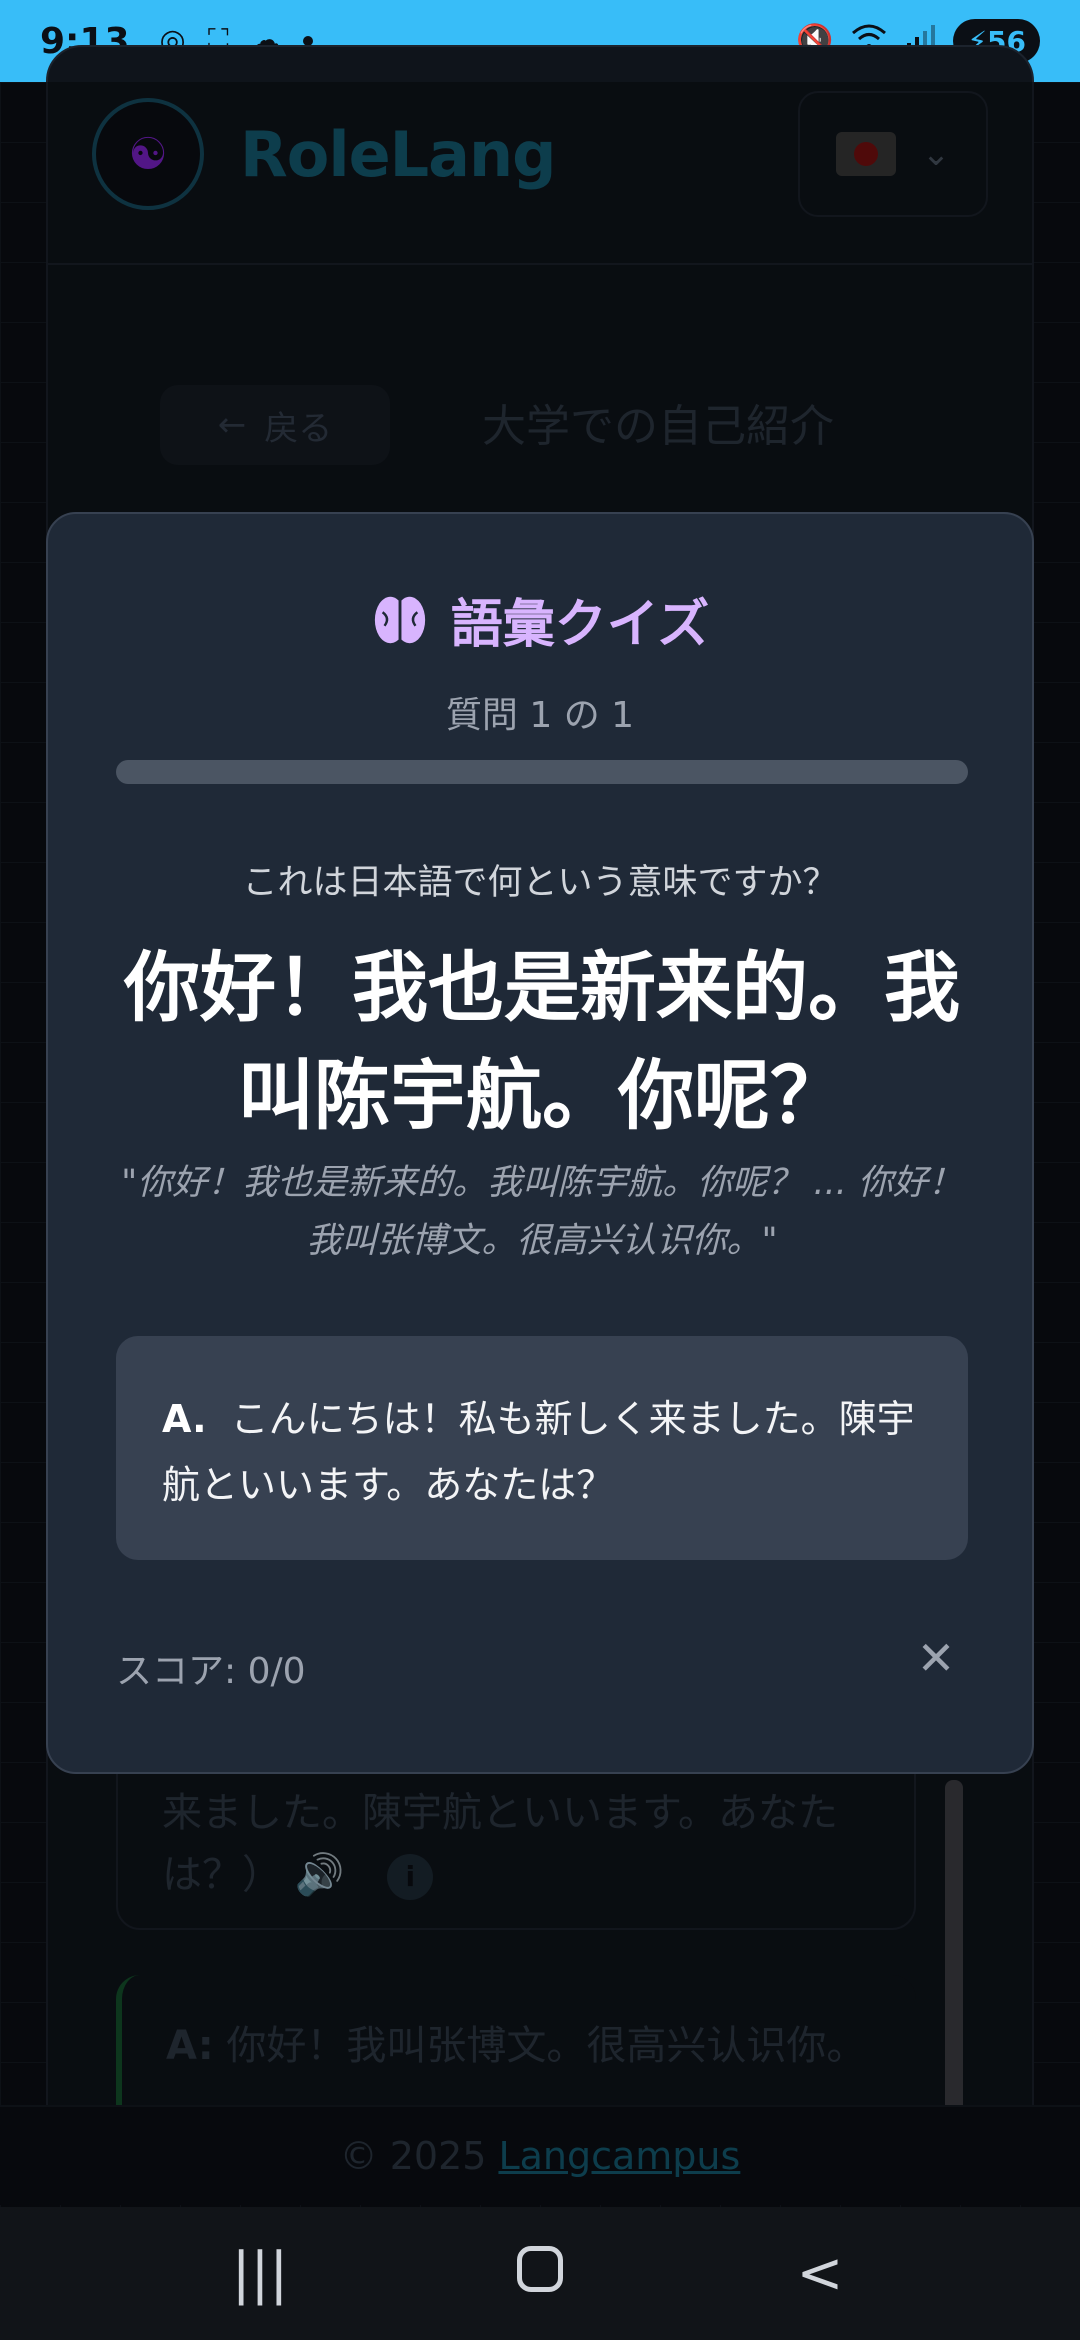 The width and height of the screenshot is (1080, 2340). I want to click on question-prompt: これは日本語で何という意味ですか？, so click(540, 883).